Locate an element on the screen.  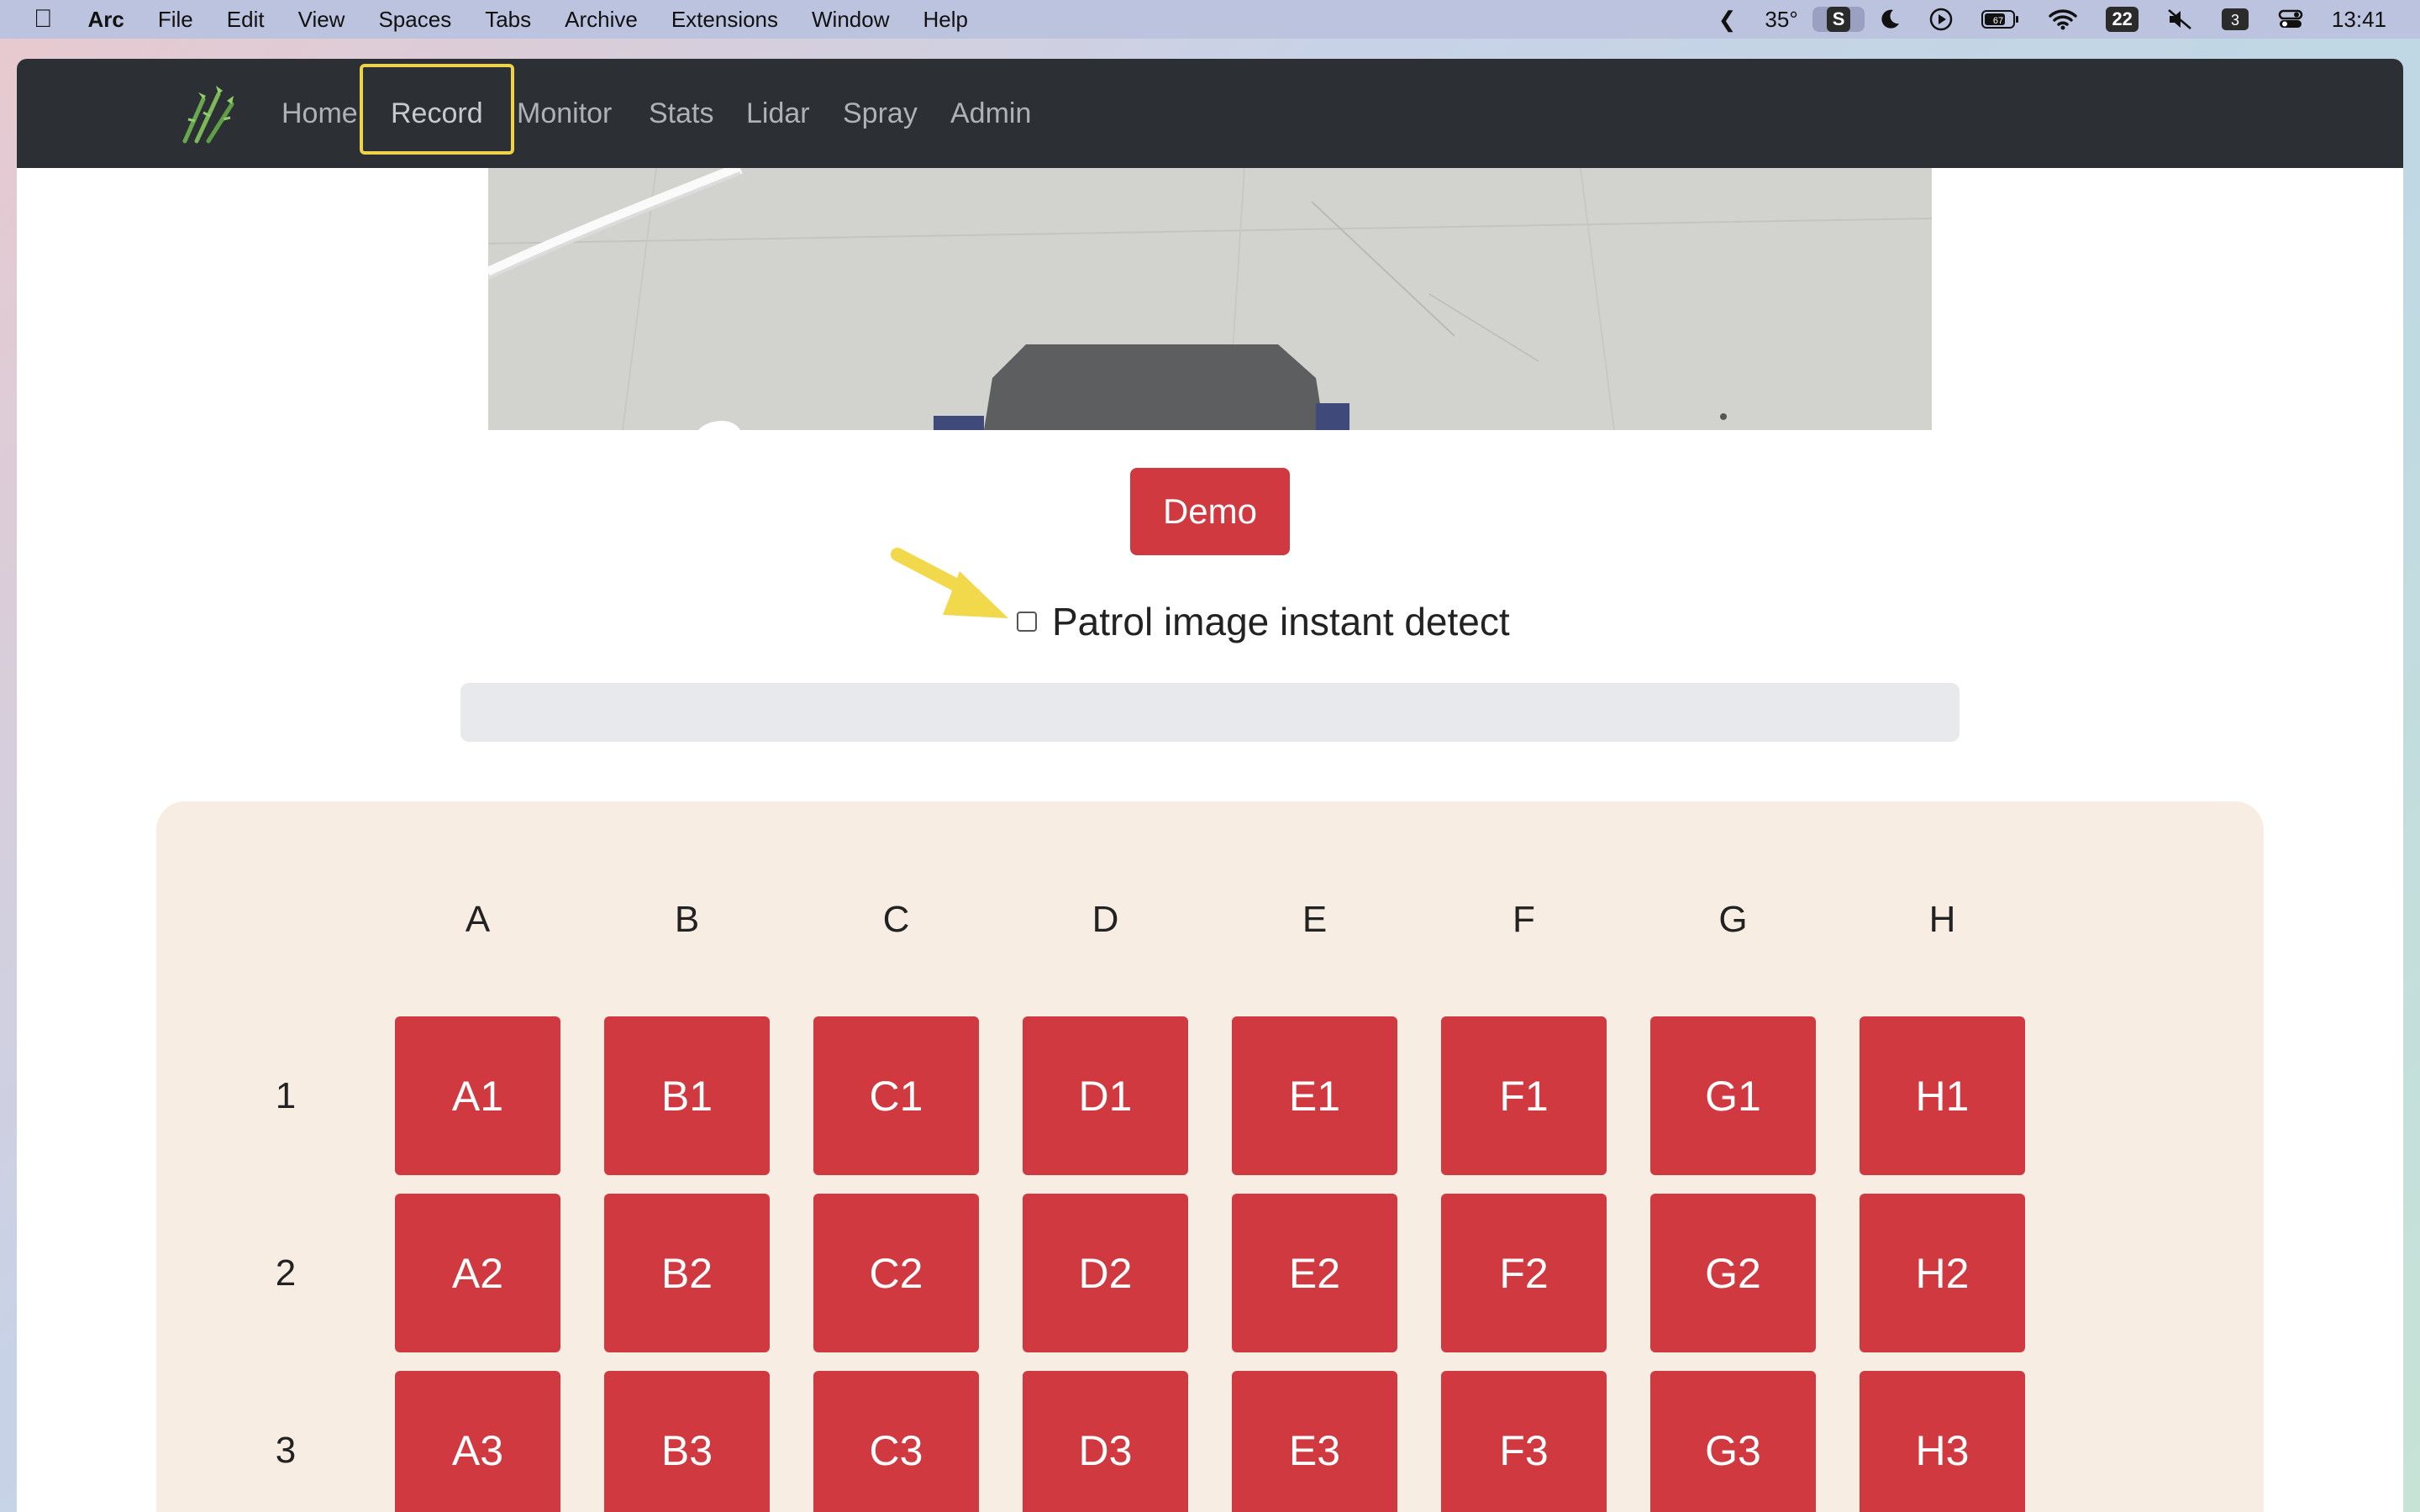
plot-cell-button: B3 is located at coordinates (687, 1441).